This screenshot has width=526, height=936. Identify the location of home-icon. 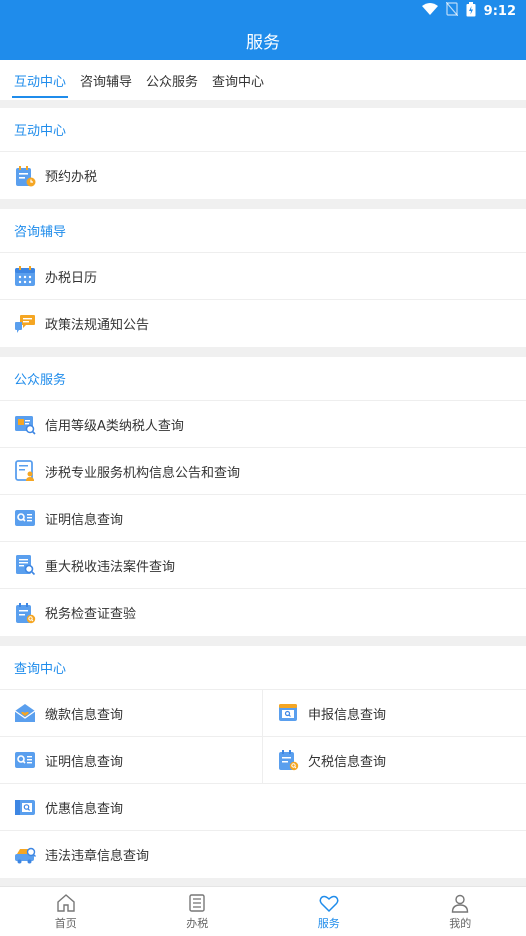
(66, 902).